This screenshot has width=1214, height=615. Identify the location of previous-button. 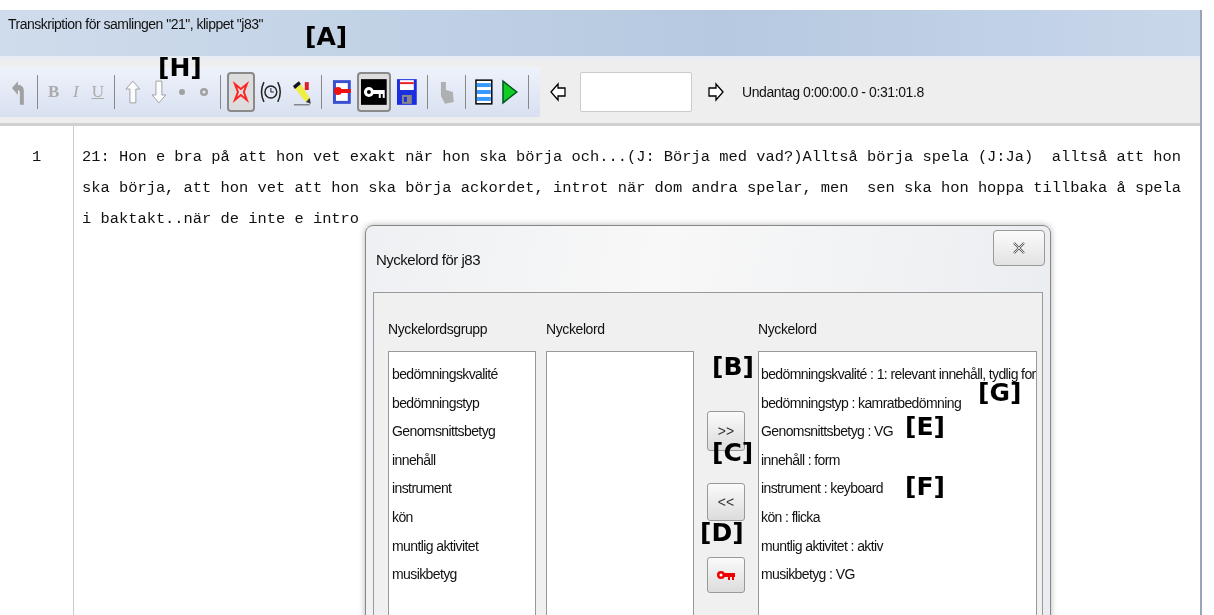
(558, 91).